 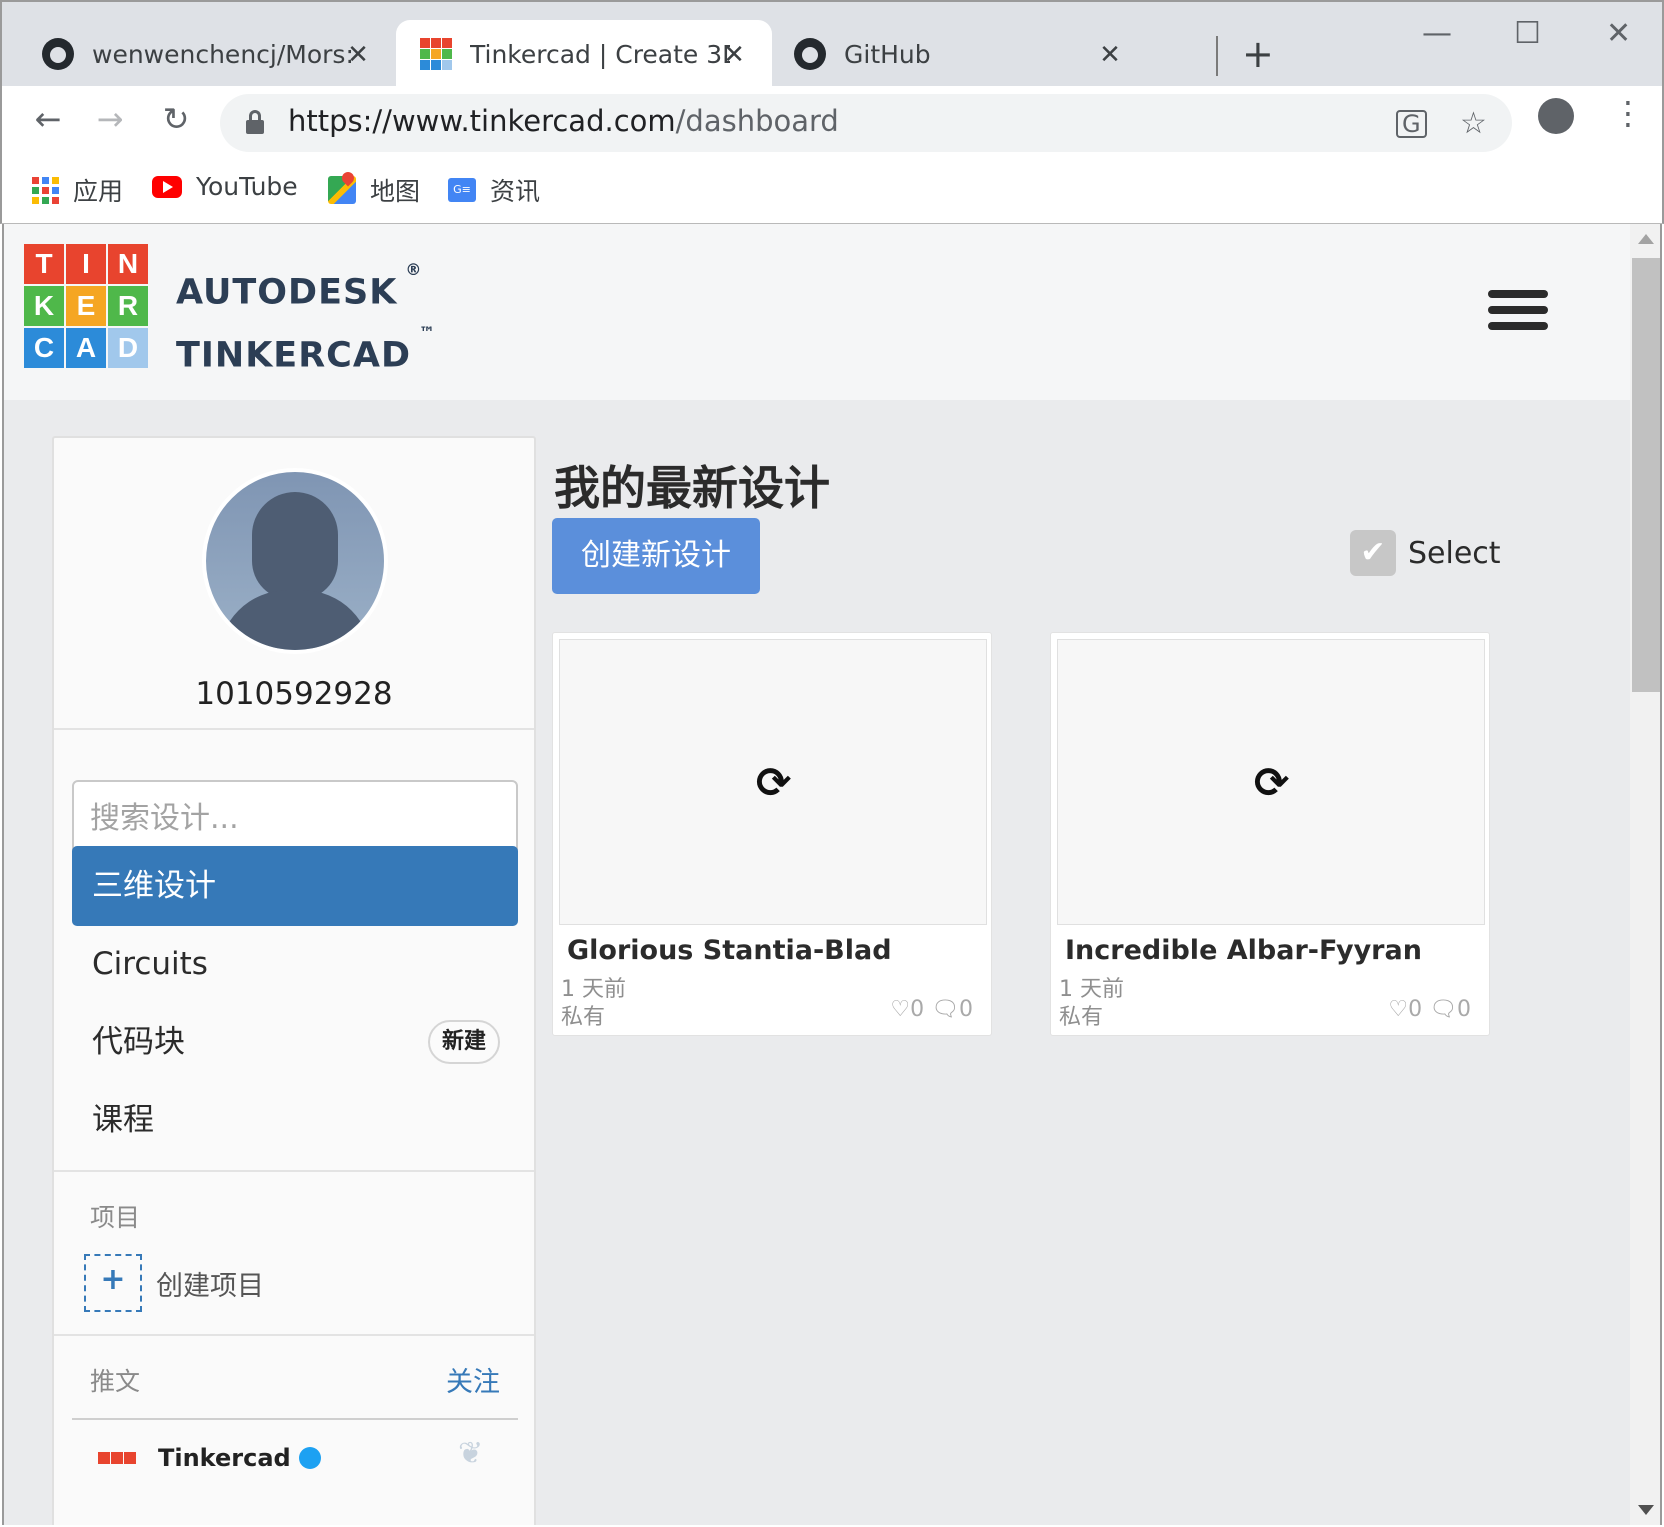 What do you see at coordinates (1618, 33) in the screenshot?
I see `close-window-button: ✕` at bounding box center [1618, 33].